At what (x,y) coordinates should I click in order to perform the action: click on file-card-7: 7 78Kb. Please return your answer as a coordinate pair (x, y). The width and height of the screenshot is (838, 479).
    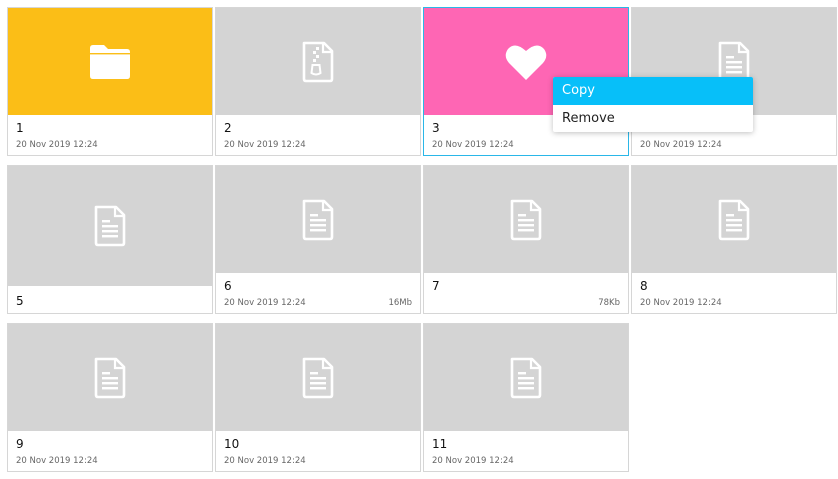
    Looking at the image, I should click on (526, 239).